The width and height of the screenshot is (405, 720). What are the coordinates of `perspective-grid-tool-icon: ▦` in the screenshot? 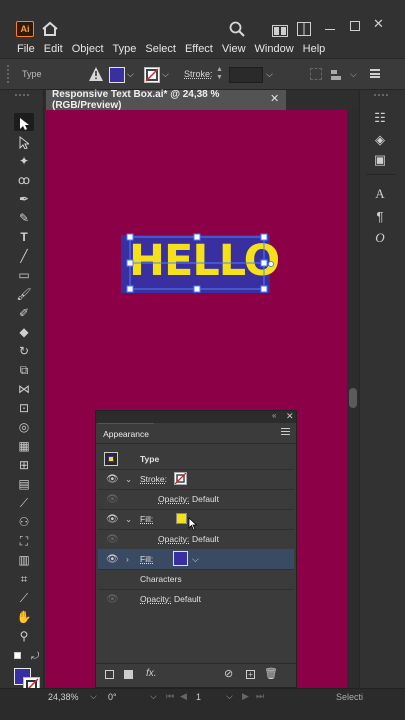 It's located at (24, 446).